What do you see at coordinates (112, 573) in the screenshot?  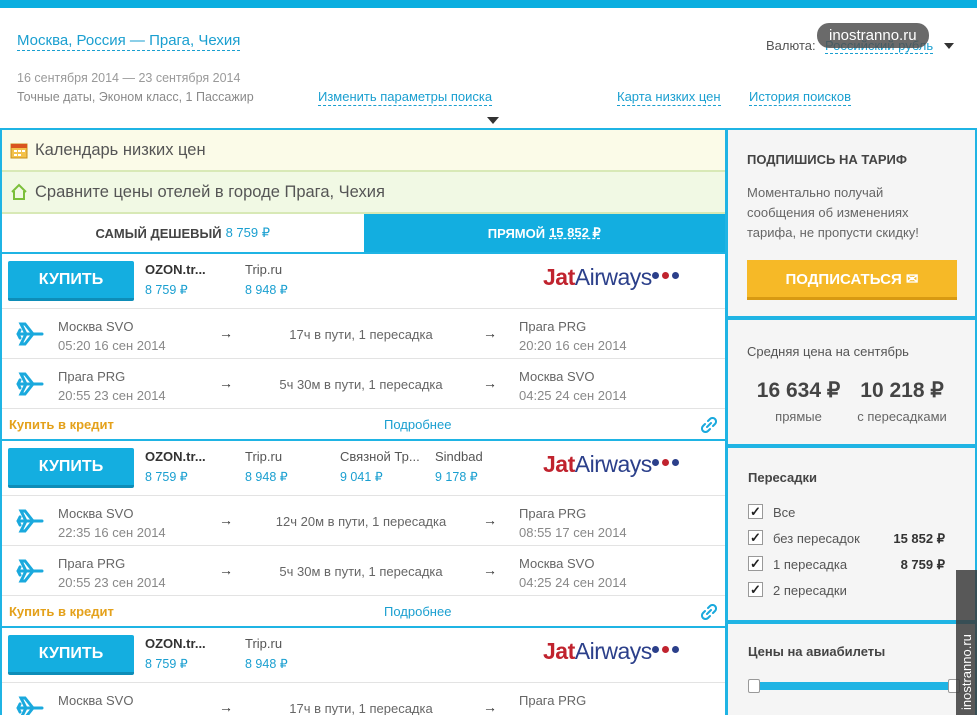 I see `segment-origin: Прага PRG 20:55 23 сен 2014` at bounding box center [112, 573].